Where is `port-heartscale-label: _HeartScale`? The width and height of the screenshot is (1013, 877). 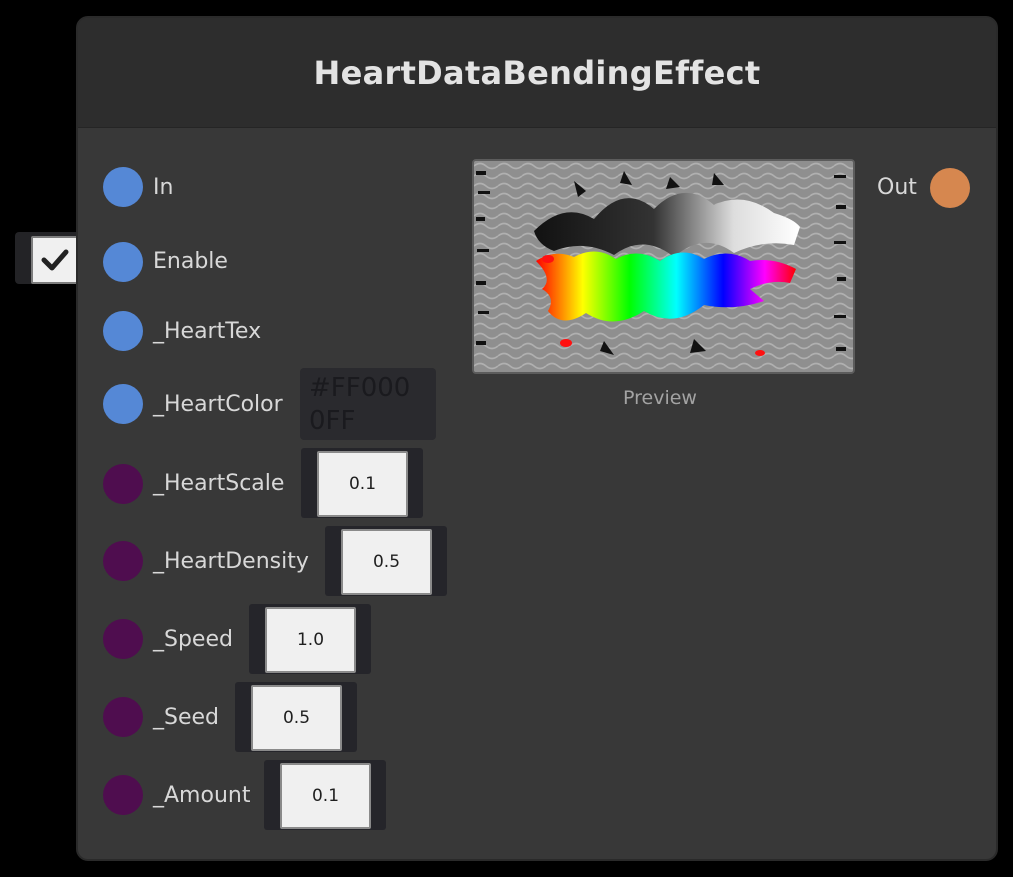 port-heartscale-label: _HeartScale is located at coordinates (219, 483).